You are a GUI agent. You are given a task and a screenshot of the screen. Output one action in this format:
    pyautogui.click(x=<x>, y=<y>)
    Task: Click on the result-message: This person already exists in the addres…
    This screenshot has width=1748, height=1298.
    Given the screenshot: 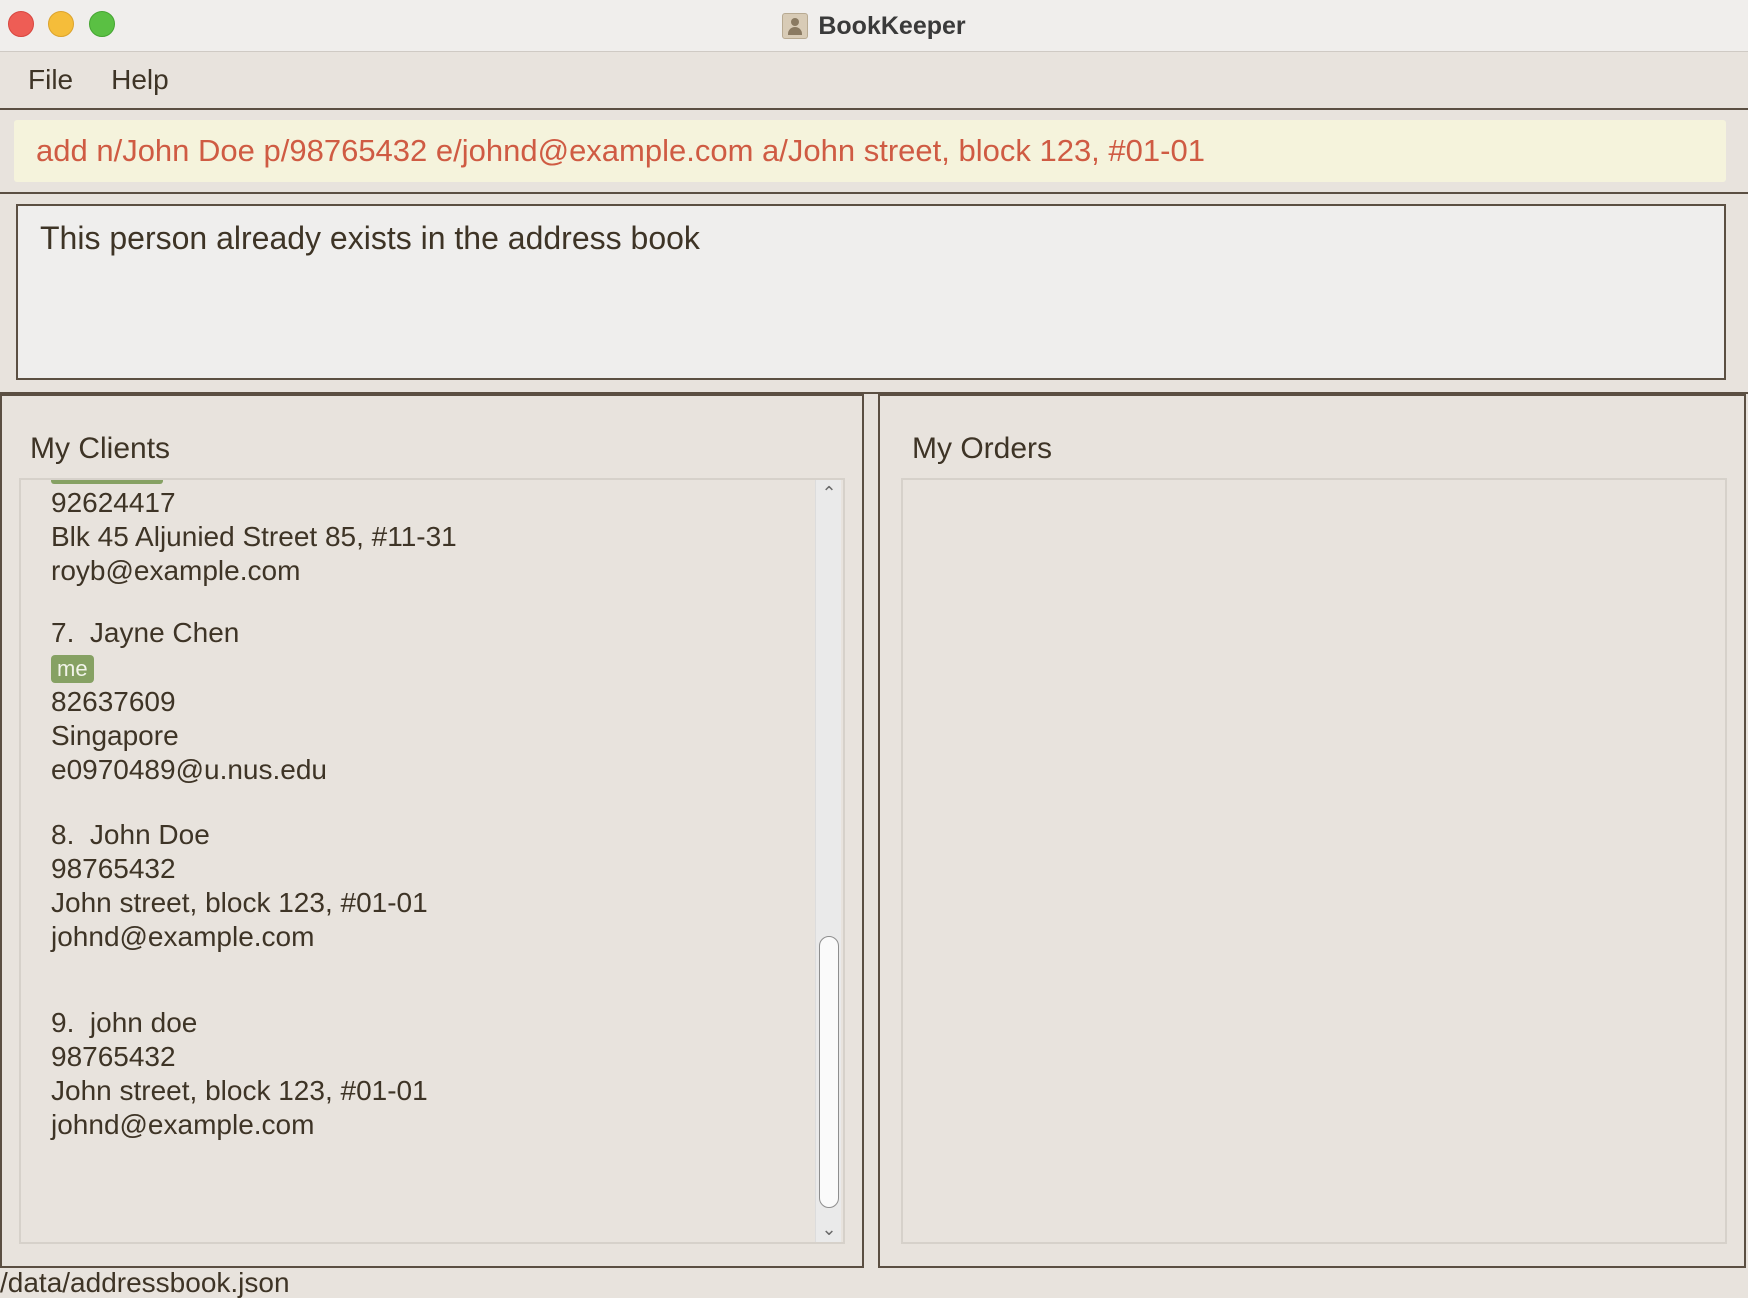 What is the action you would take?
    pyautogui.click(x=370, y=238)
    